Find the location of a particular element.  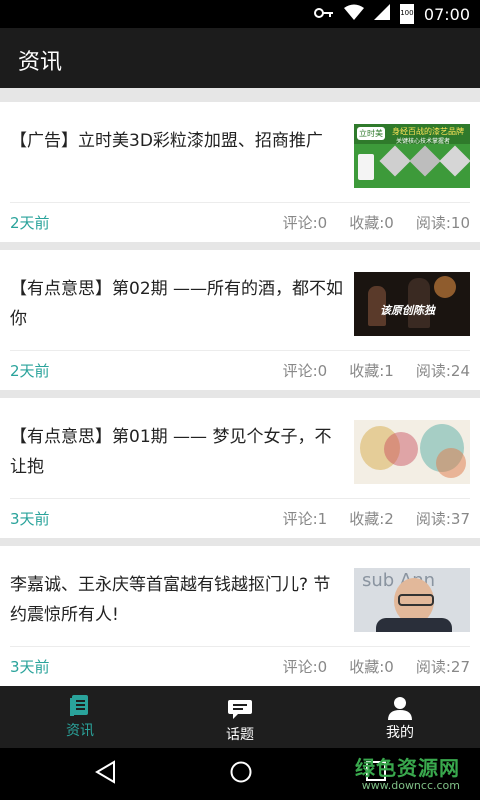

app-bar: 资讯 is located at coordinates (240, 58).